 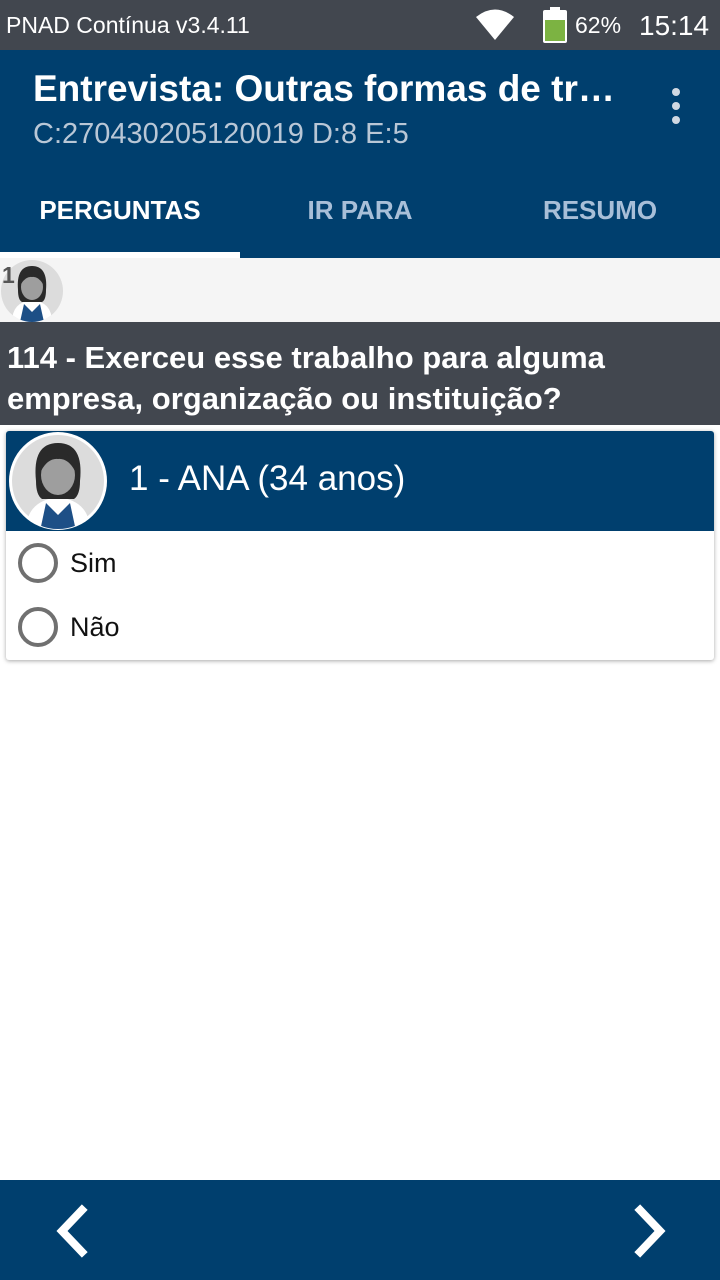 What do you see at coordinates (674, 25) in the screenshot?
I see `clock: 15:14` at bounding box center [674, 25].